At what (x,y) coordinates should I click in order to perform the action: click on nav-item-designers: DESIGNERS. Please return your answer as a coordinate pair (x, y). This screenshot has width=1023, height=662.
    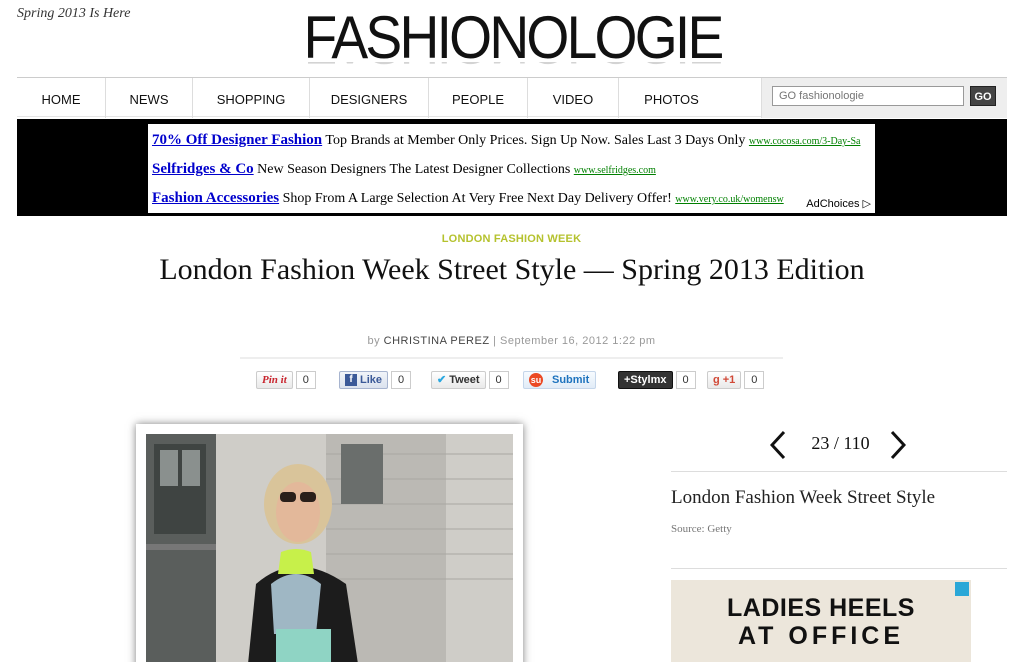
    Looking at the image, I should click on (369, 98).